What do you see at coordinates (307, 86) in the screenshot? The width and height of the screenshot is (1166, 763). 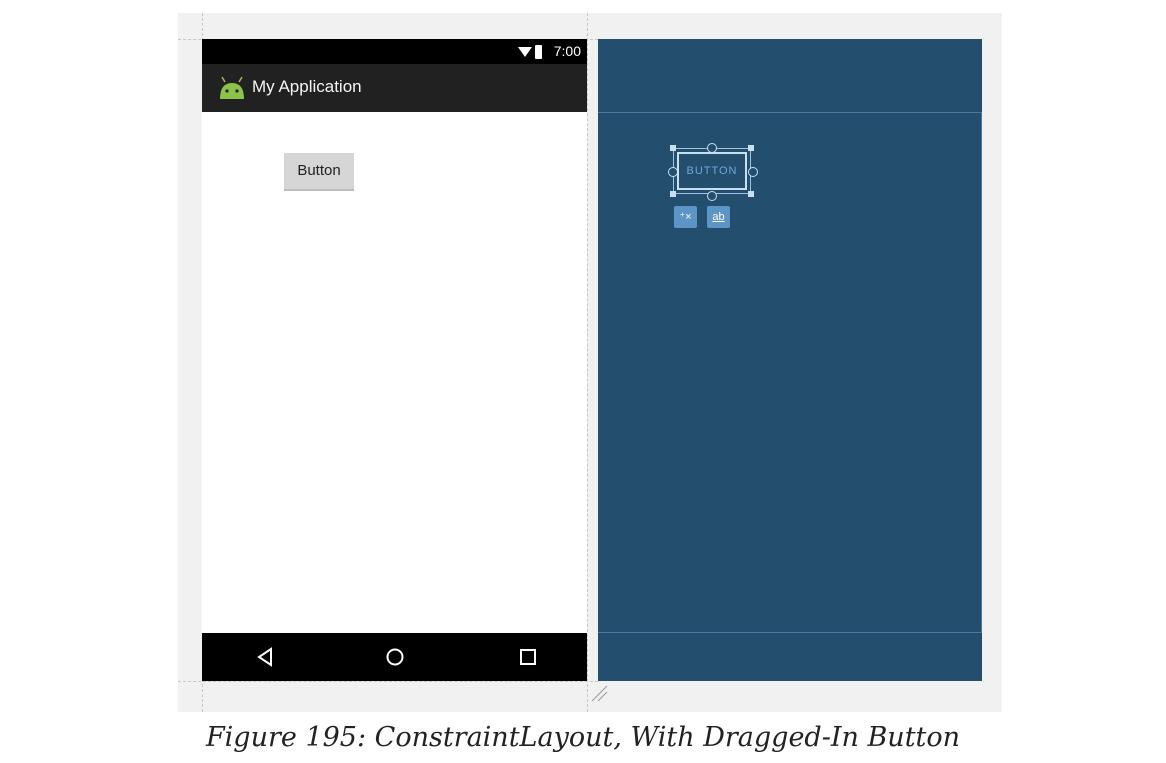 I see `app-title: My Application` at bounding box center [307, 86].